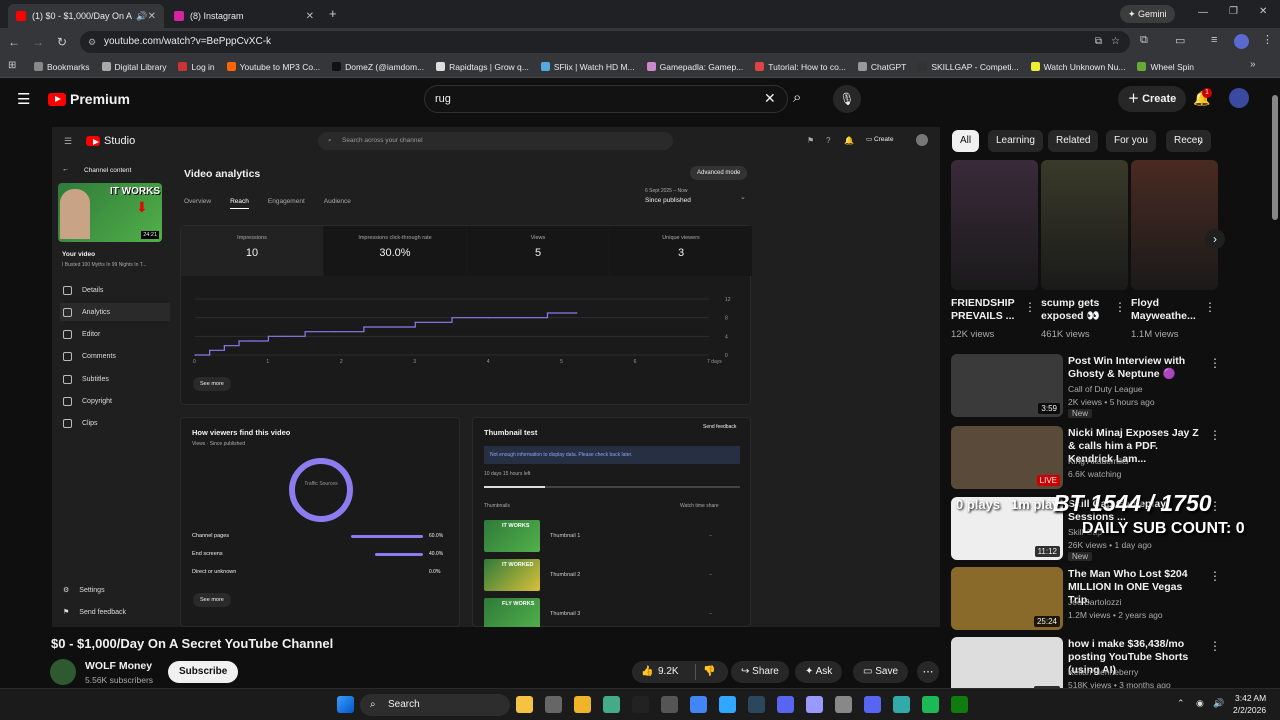  Describe the element at coordinates (1263, 11) in the screenshot. I see `close-window-icon: ✕` at that location.